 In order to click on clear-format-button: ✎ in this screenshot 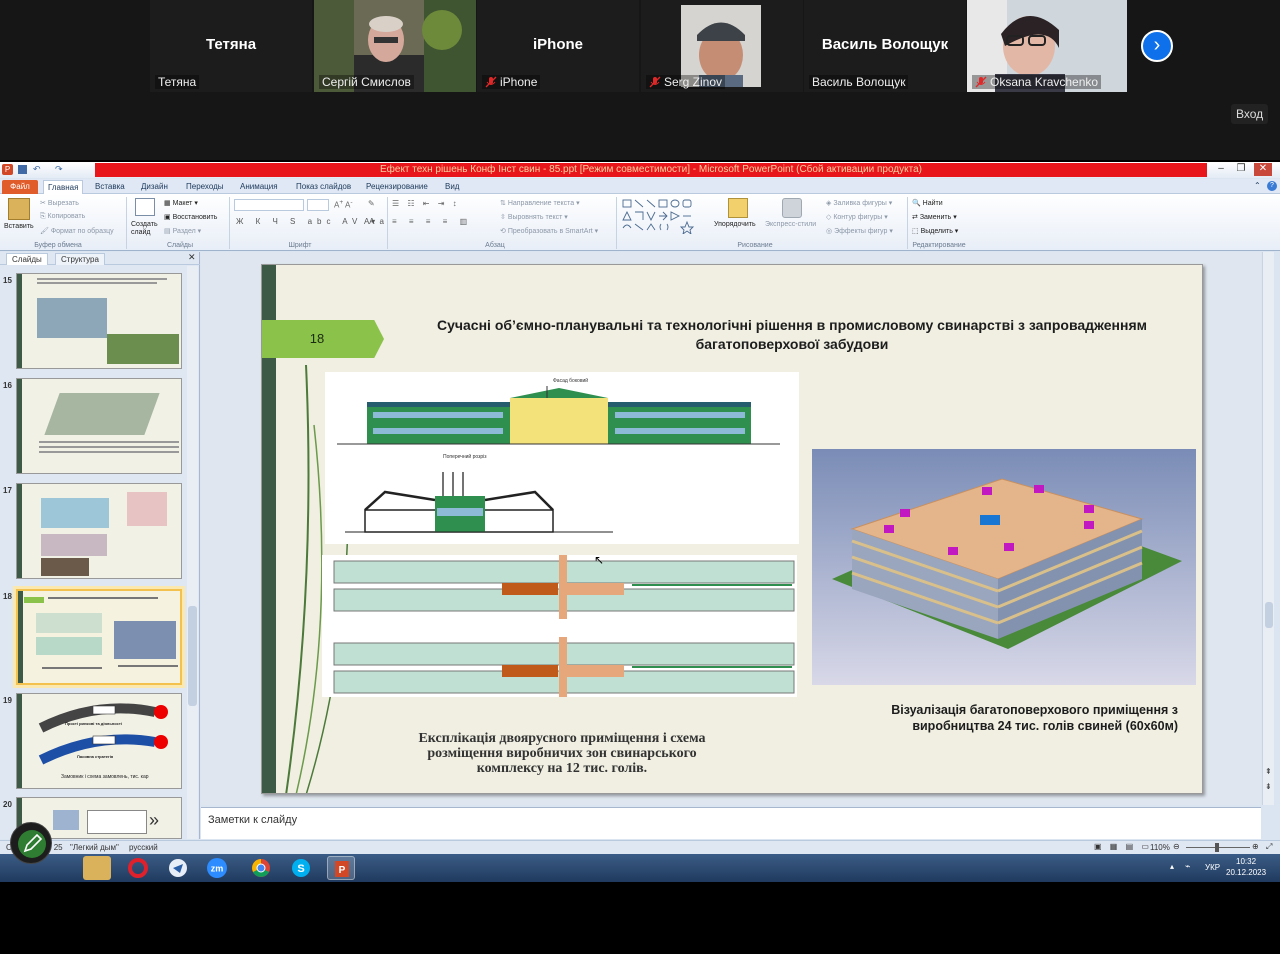, I will do `click(371, 203)`.